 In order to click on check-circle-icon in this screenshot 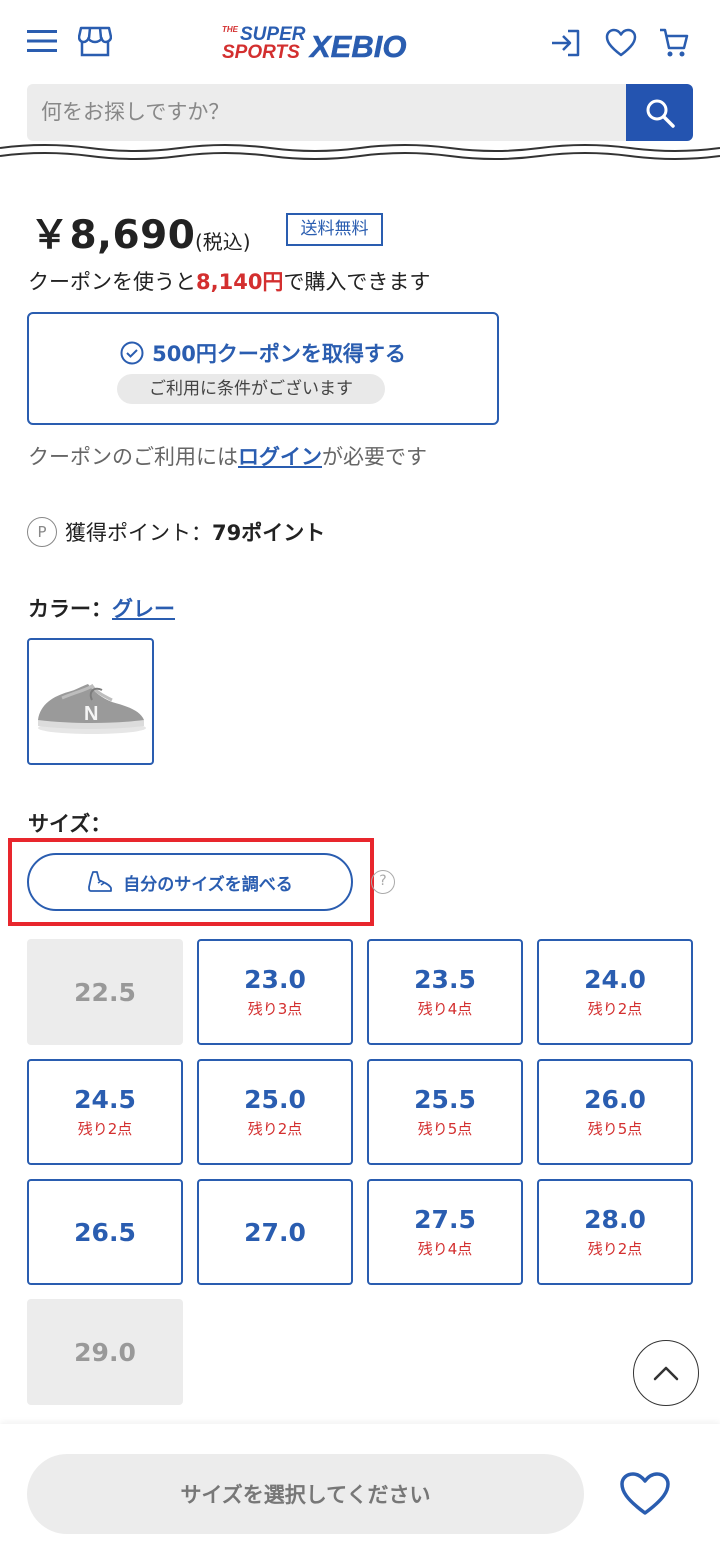, I will do `click(132, 353)`.